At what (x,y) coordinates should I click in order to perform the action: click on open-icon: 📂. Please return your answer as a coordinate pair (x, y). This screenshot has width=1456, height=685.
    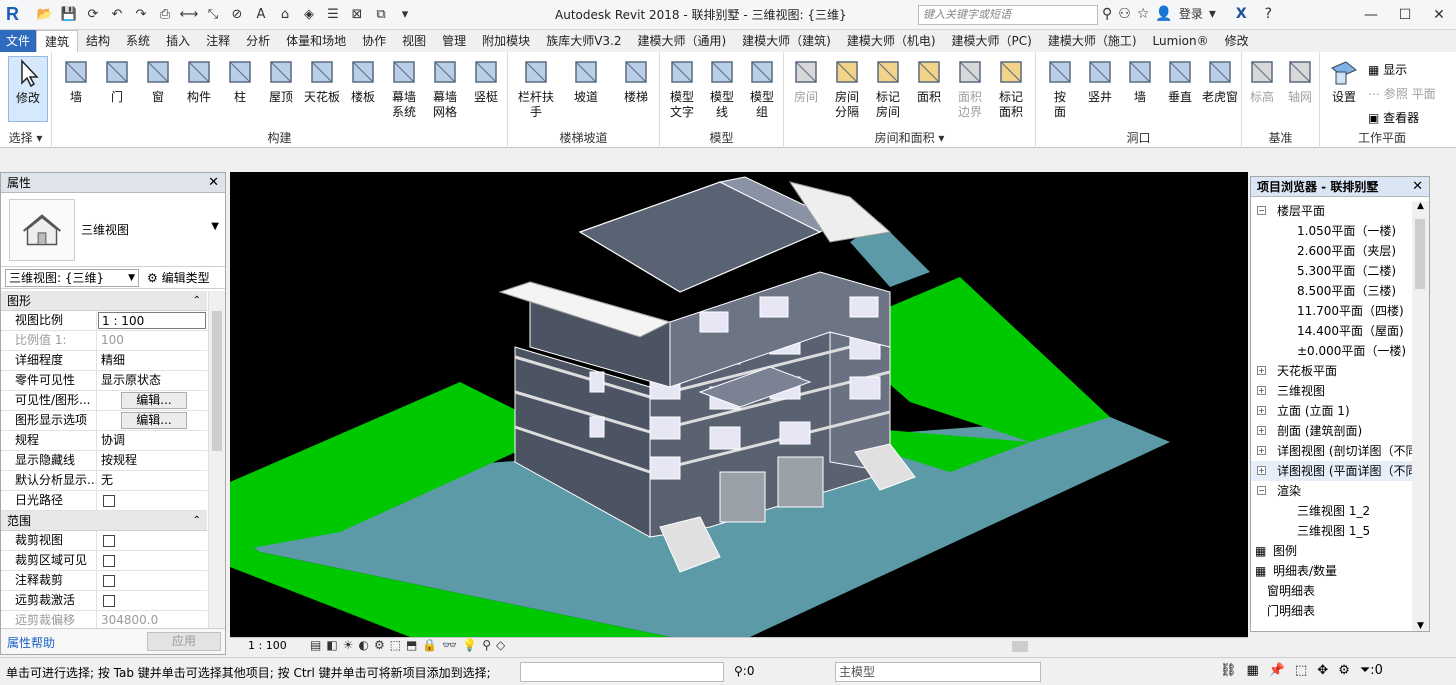
    Looking at the image, I should click on (45, 15).